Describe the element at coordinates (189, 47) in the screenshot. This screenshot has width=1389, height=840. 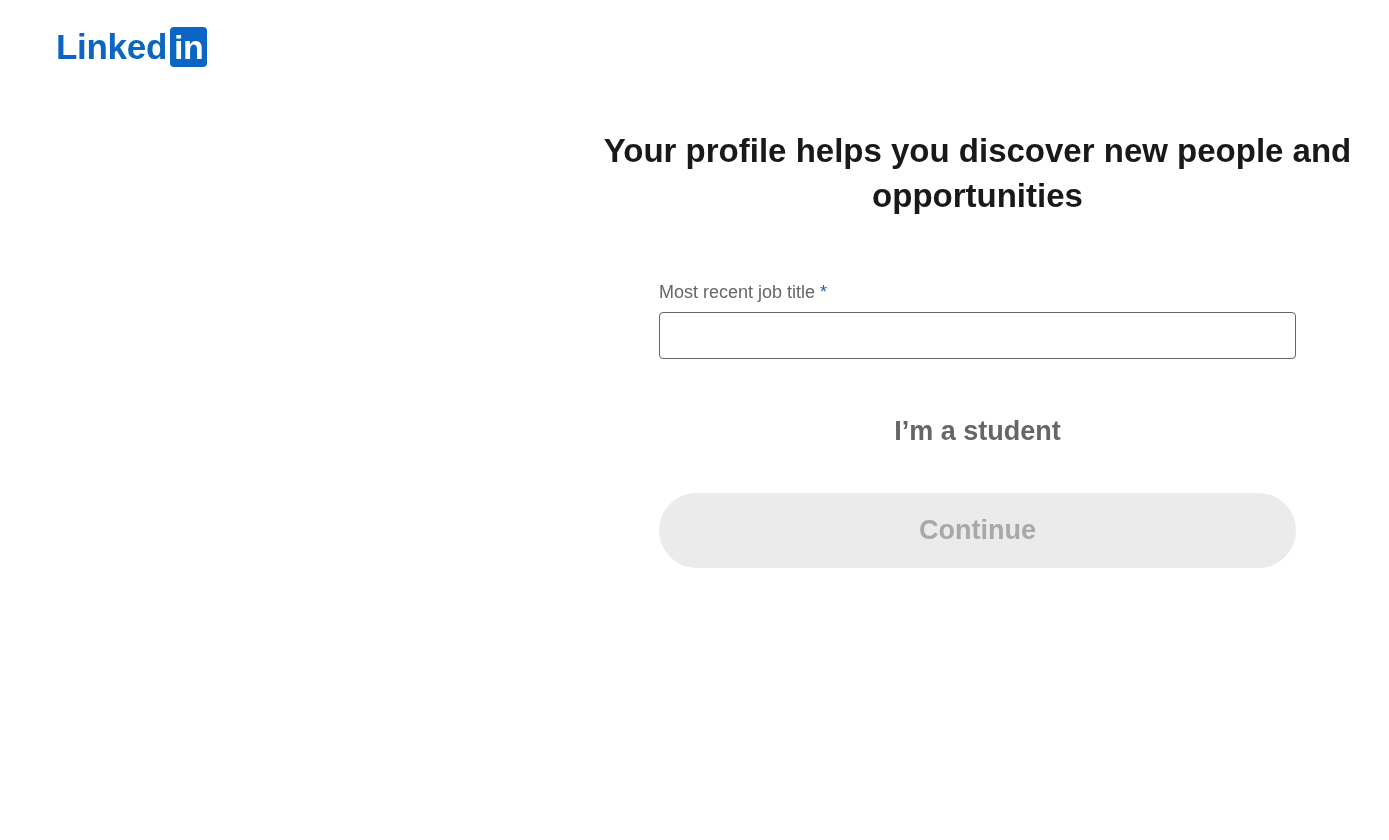
I see `logo-badge: in` at that location.